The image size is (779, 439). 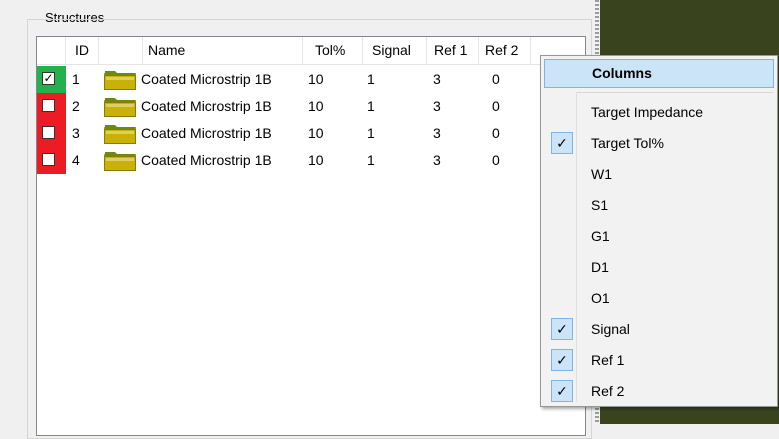 I want to click on menu-header-columns: Columns, so click(x=659, y=73).